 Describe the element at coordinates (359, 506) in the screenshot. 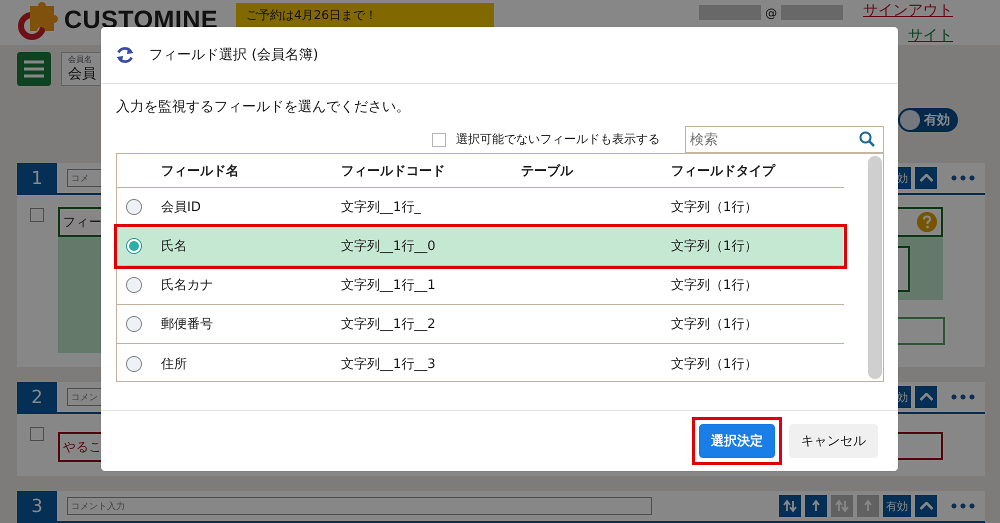

I see `comment-field: コメント入力` at that location.